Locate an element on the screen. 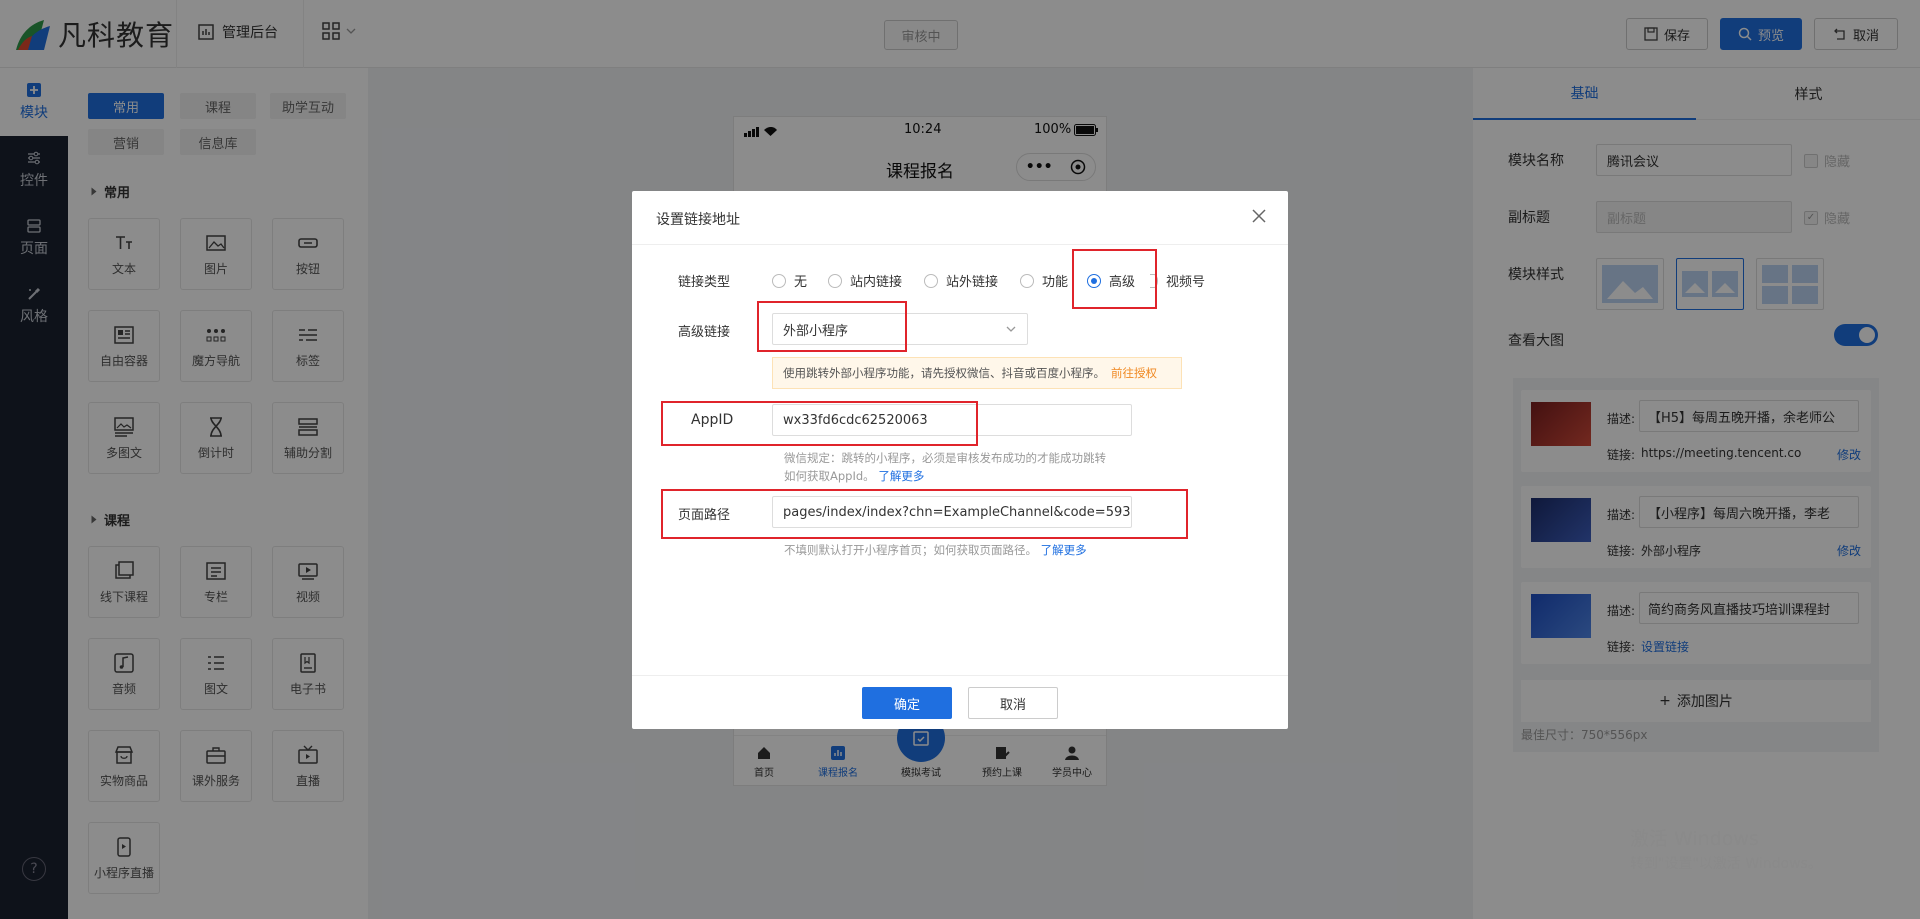  radio-none: 无 is located at coordinates (789, 280).